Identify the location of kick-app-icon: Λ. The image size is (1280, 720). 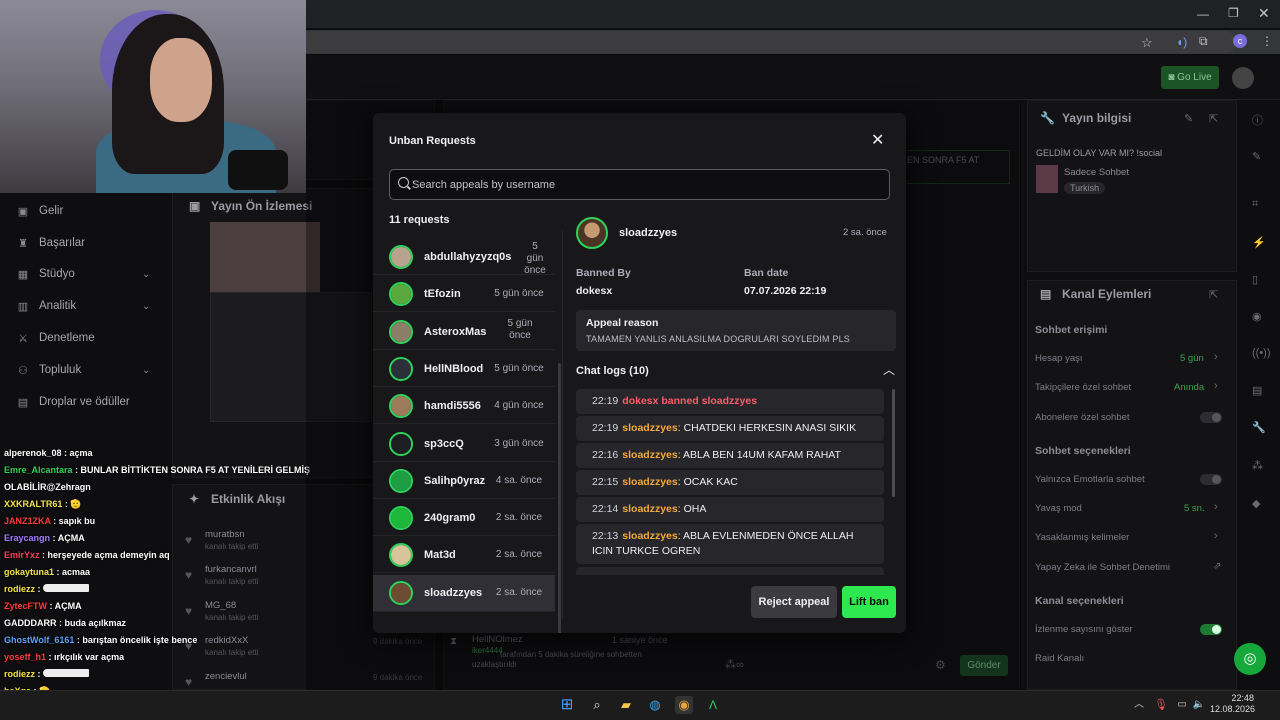
(713, 705).